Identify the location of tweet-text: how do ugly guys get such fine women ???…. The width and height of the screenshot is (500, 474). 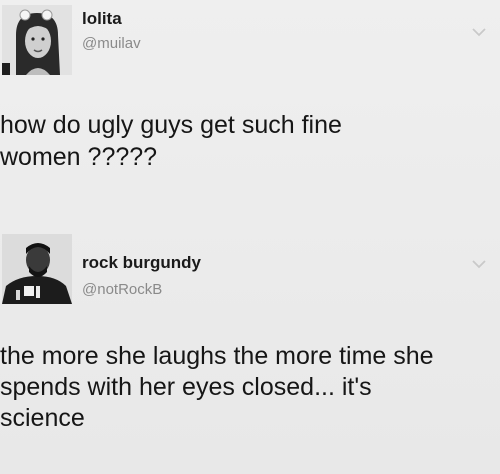
(248, 141).